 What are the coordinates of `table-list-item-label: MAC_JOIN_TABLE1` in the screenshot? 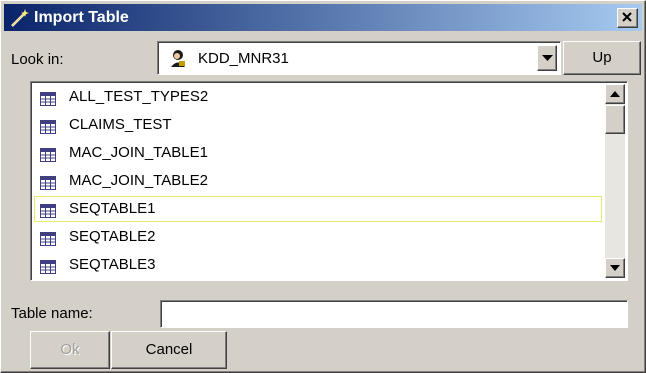 It's located at (138, 152).